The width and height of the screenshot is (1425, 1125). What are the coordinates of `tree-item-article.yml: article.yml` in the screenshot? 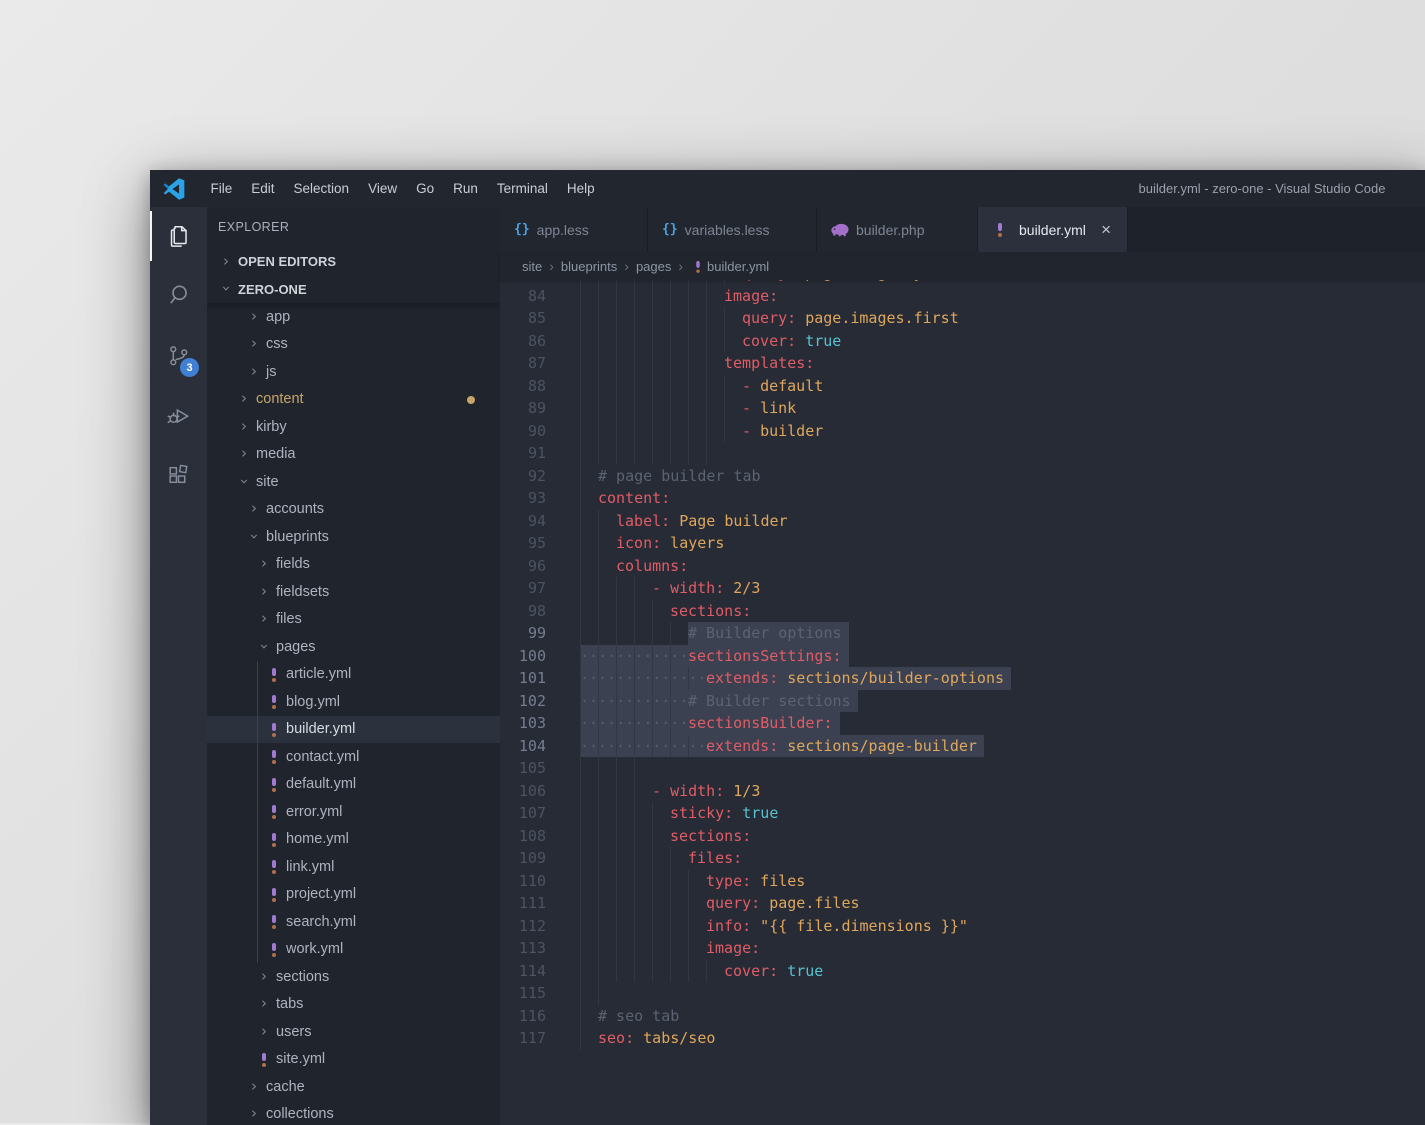 It's located at (353, 675).